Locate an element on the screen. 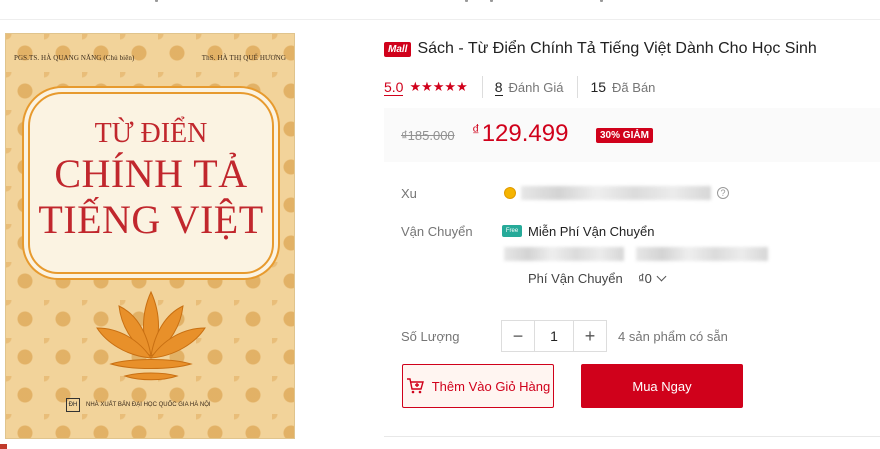 The image size is (880, 449). bottom-left-mark is located at coordinates (3, 446).